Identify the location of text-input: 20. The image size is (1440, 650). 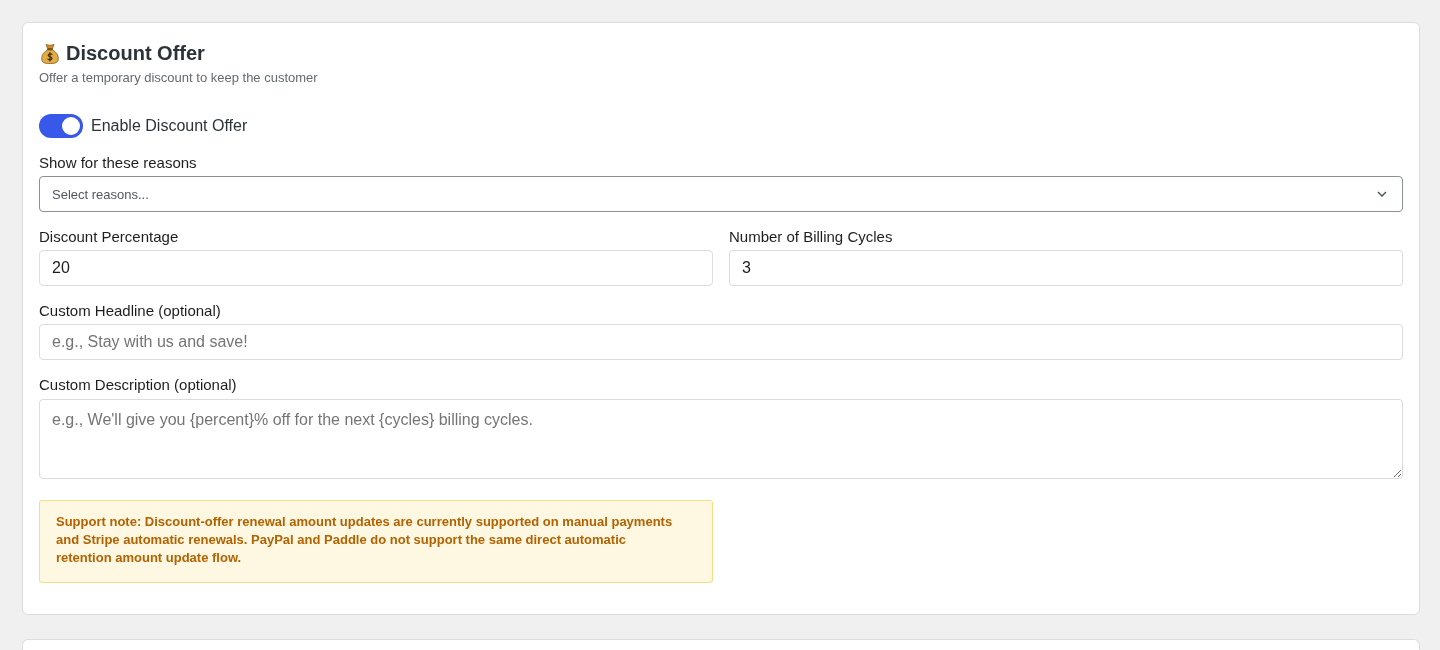
(376, 268).